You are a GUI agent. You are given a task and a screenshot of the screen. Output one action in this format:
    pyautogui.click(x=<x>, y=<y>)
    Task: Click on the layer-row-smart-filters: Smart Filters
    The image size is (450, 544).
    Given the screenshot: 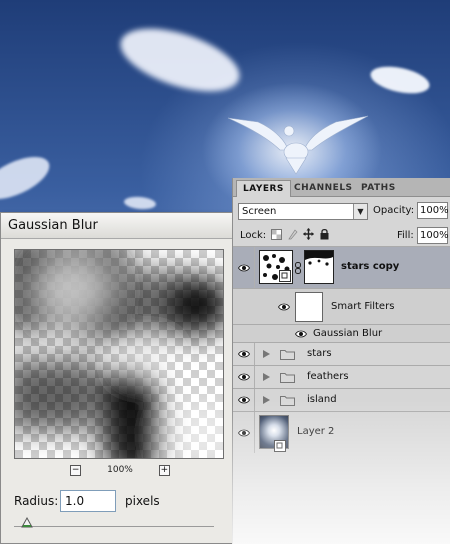 What is the action you would take?
    pyautogui.click(x=341, y=306)
    